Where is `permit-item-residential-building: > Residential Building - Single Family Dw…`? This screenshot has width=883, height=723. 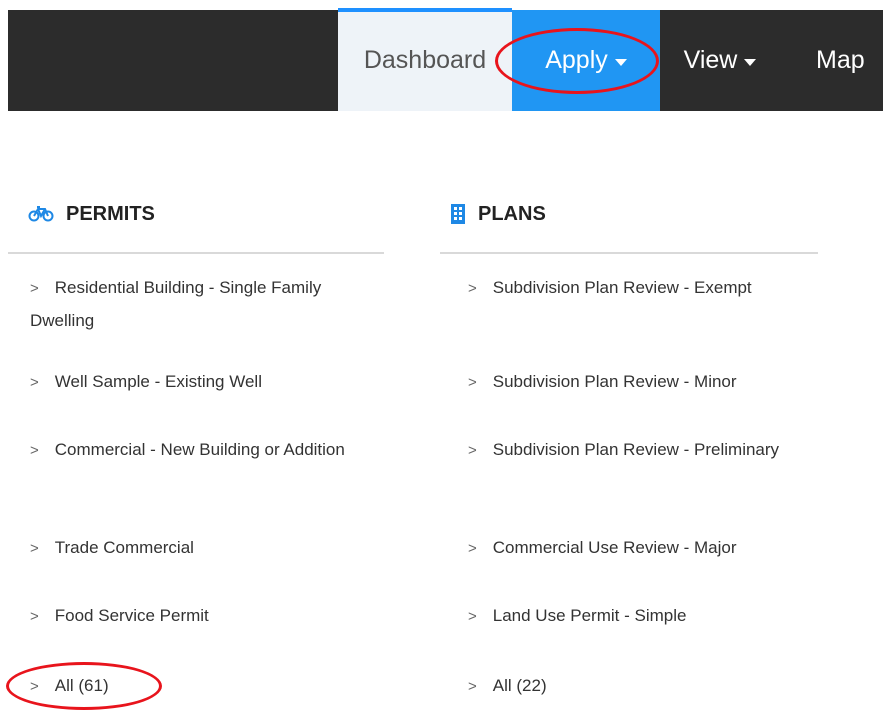 permit-item-residential-building: > Residential Building - Single Family Dw… is located at coordinates (200, 304).